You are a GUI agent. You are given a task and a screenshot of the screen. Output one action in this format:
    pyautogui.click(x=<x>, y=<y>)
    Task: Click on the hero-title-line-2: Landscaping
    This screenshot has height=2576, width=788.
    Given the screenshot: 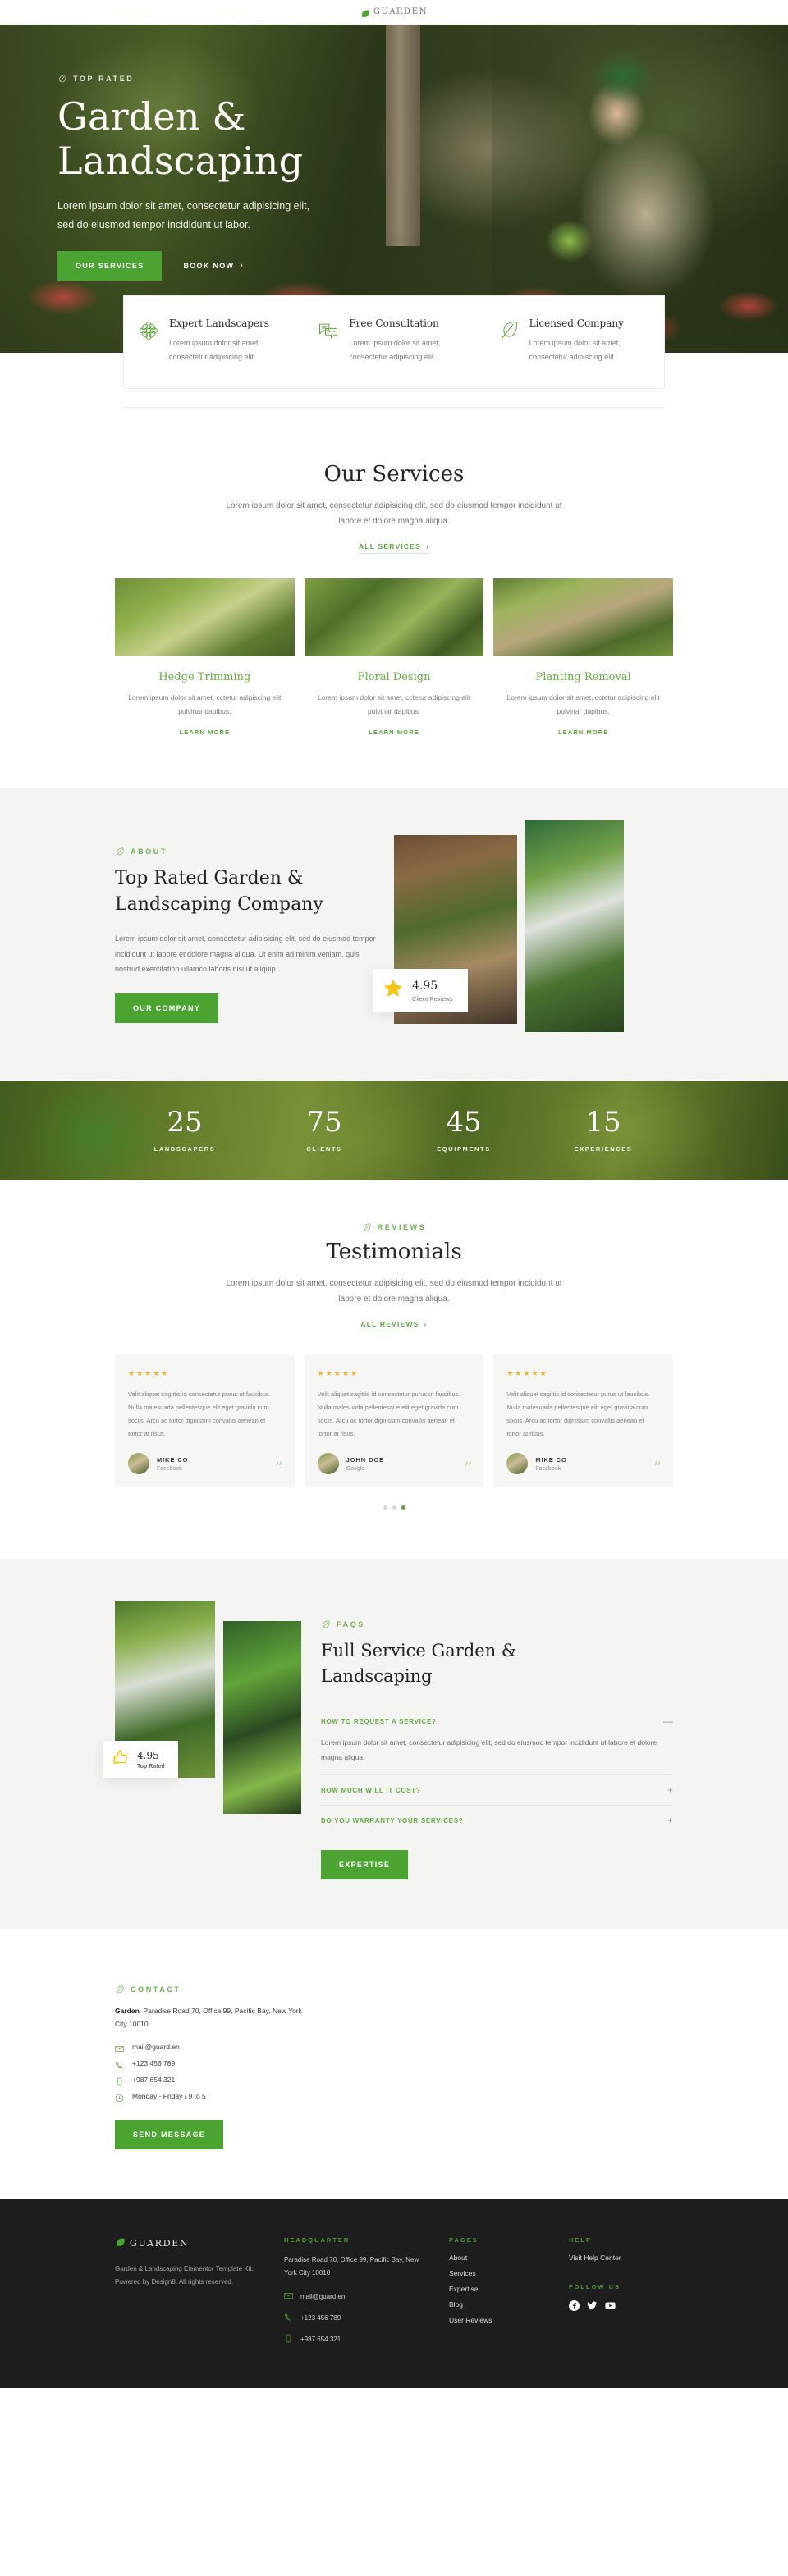 What is the action you would take?
    pyautogui.click(x=180, y=162)
    